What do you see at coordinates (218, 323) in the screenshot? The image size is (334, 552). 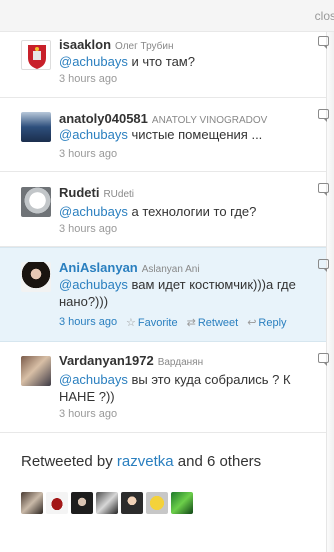 I see `retweet-label: Retweet` at bounding box center [218, 323].